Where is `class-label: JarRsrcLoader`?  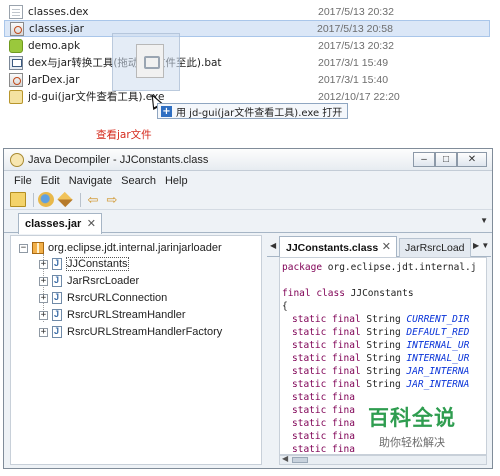 class-label: JarRsrcLoader is located at coordinates (103, 281).